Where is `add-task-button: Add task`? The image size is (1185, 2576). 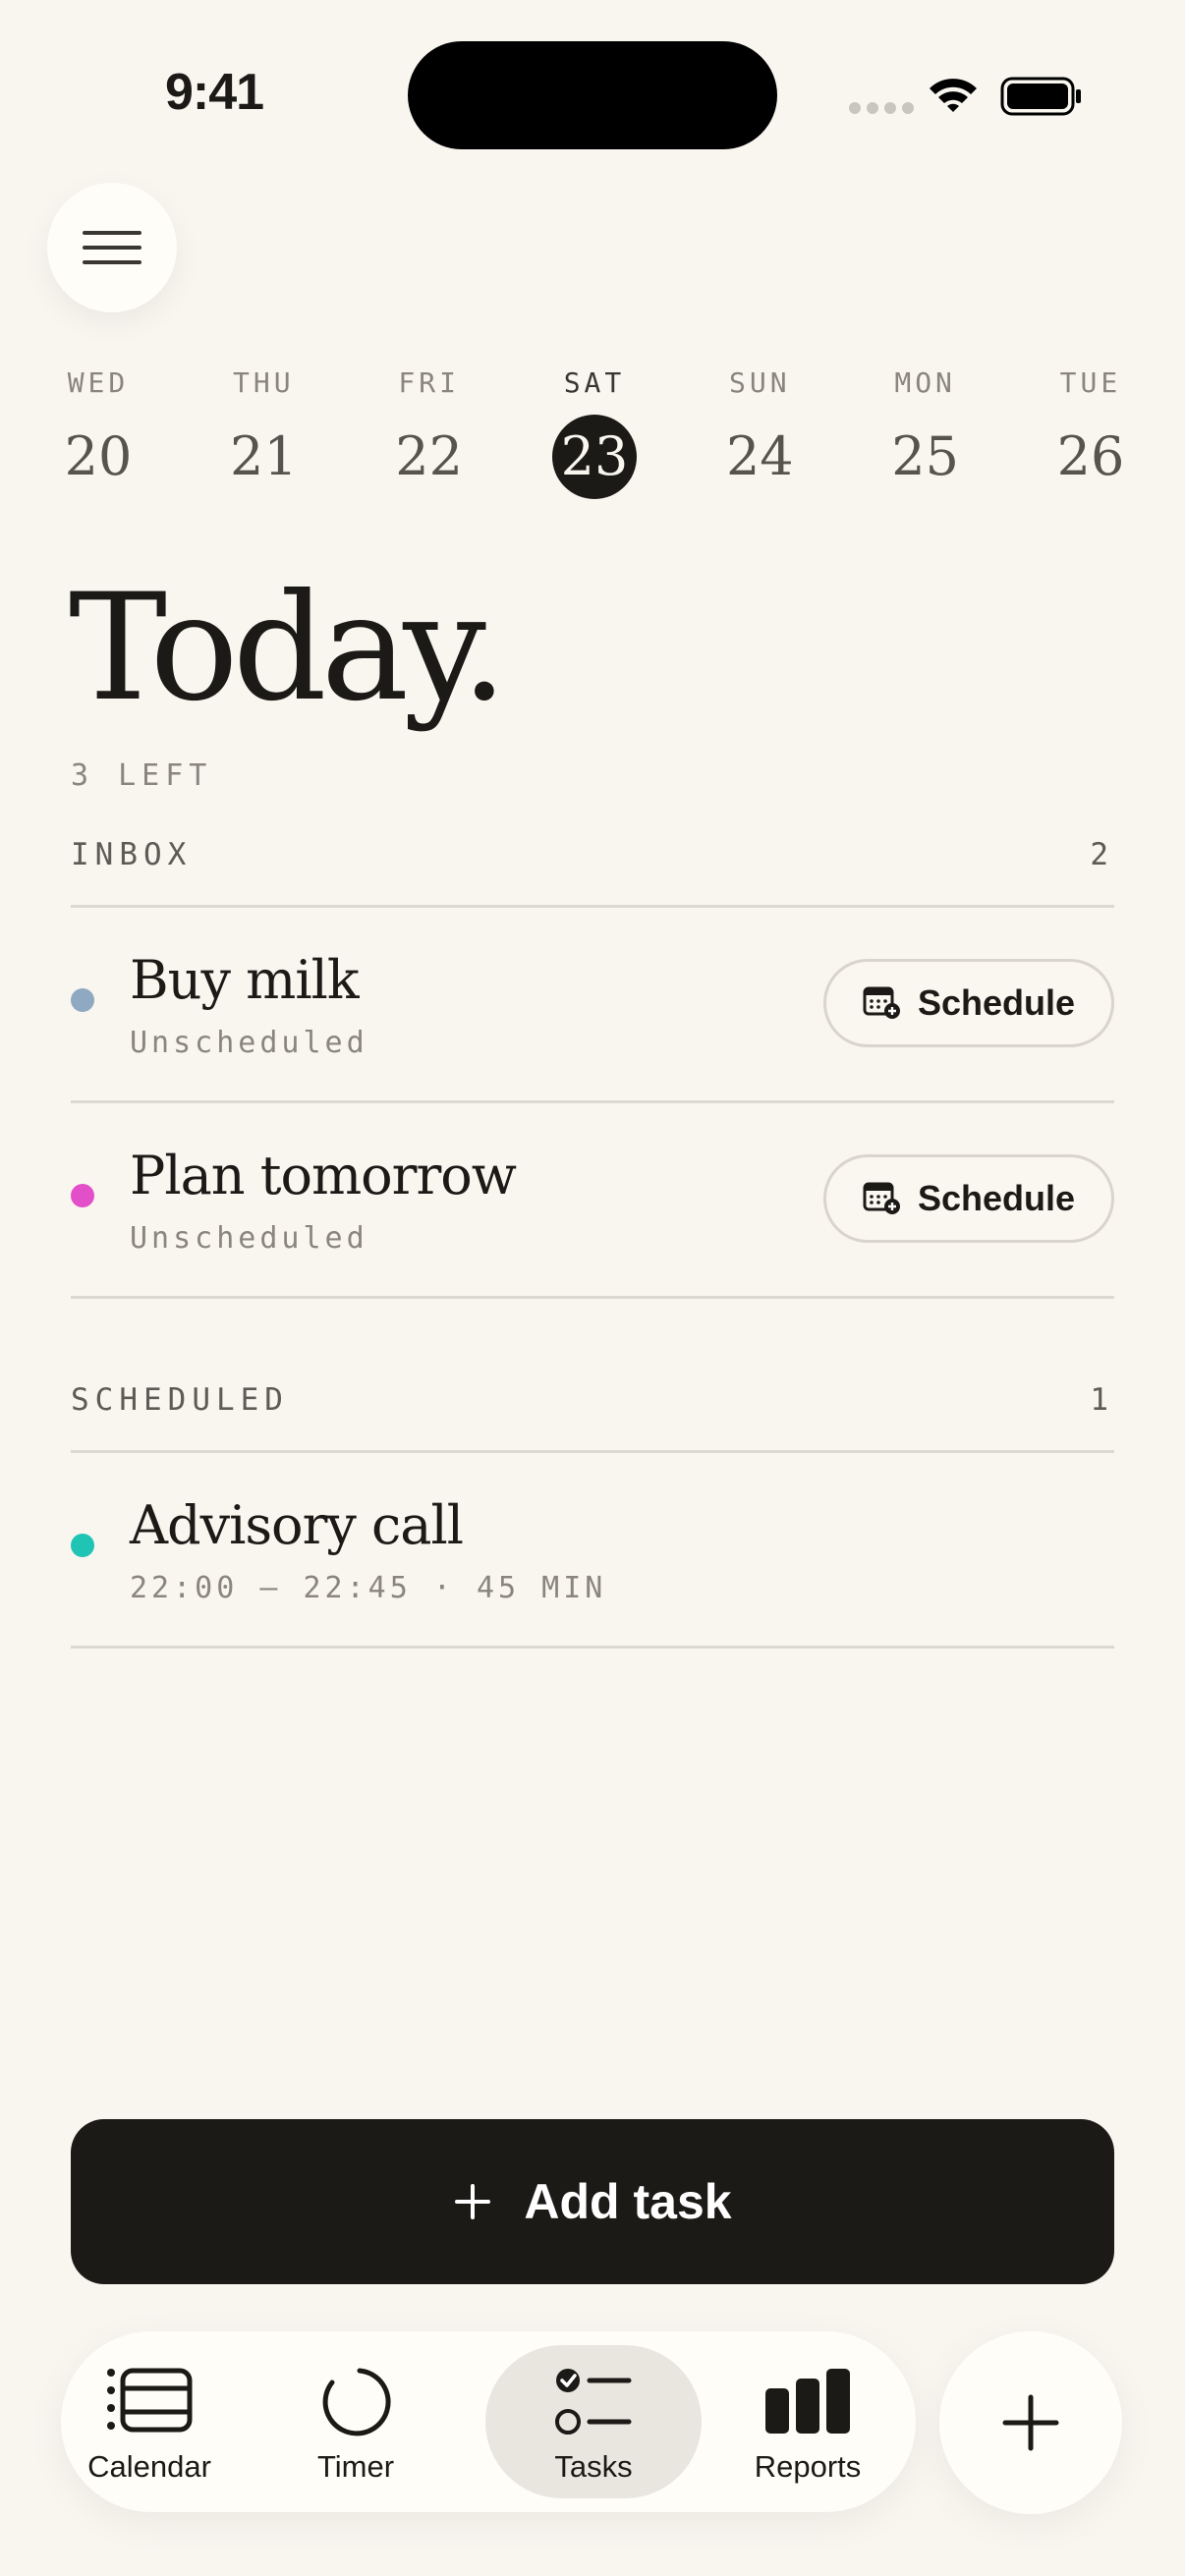
add-task-button: Add task is located at coordinates (592, 2201).